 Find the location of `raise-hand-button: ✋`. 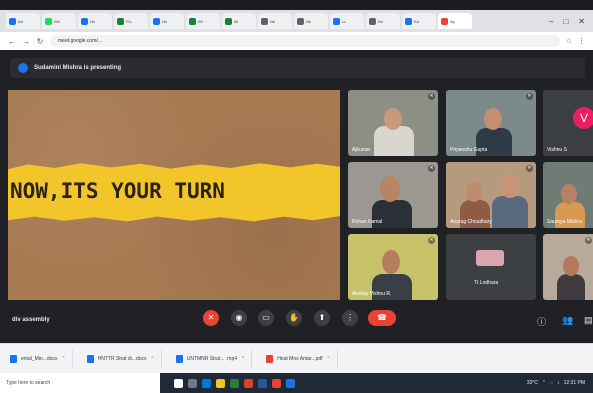

raise-hand-button: ✋ is located at coordinates (294, 318).